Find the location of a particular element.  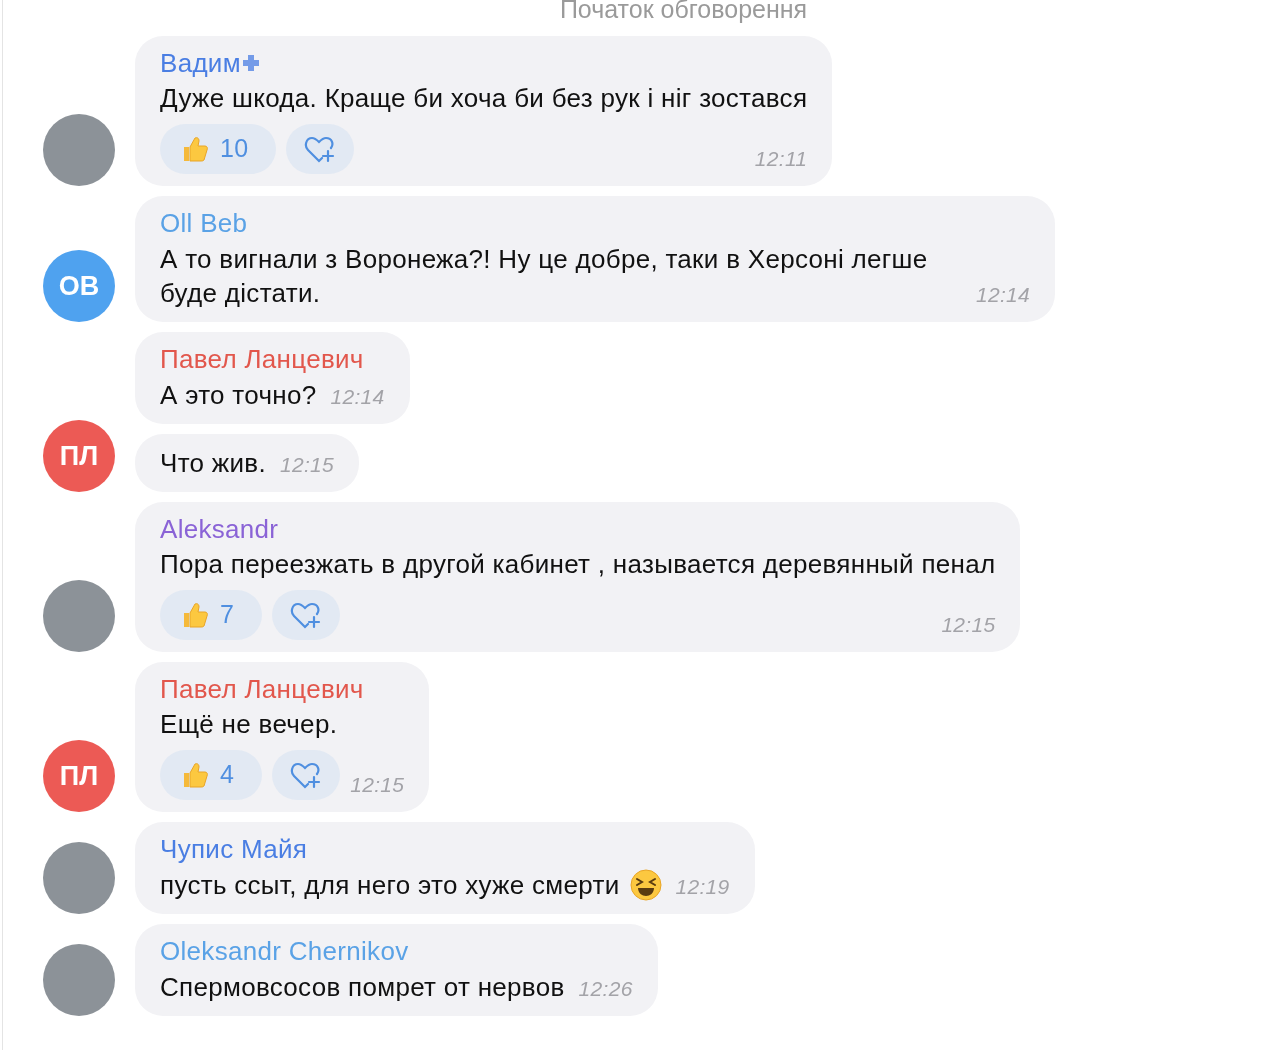

sender-name: Чупис Майя is located at coordinates (234, 849).